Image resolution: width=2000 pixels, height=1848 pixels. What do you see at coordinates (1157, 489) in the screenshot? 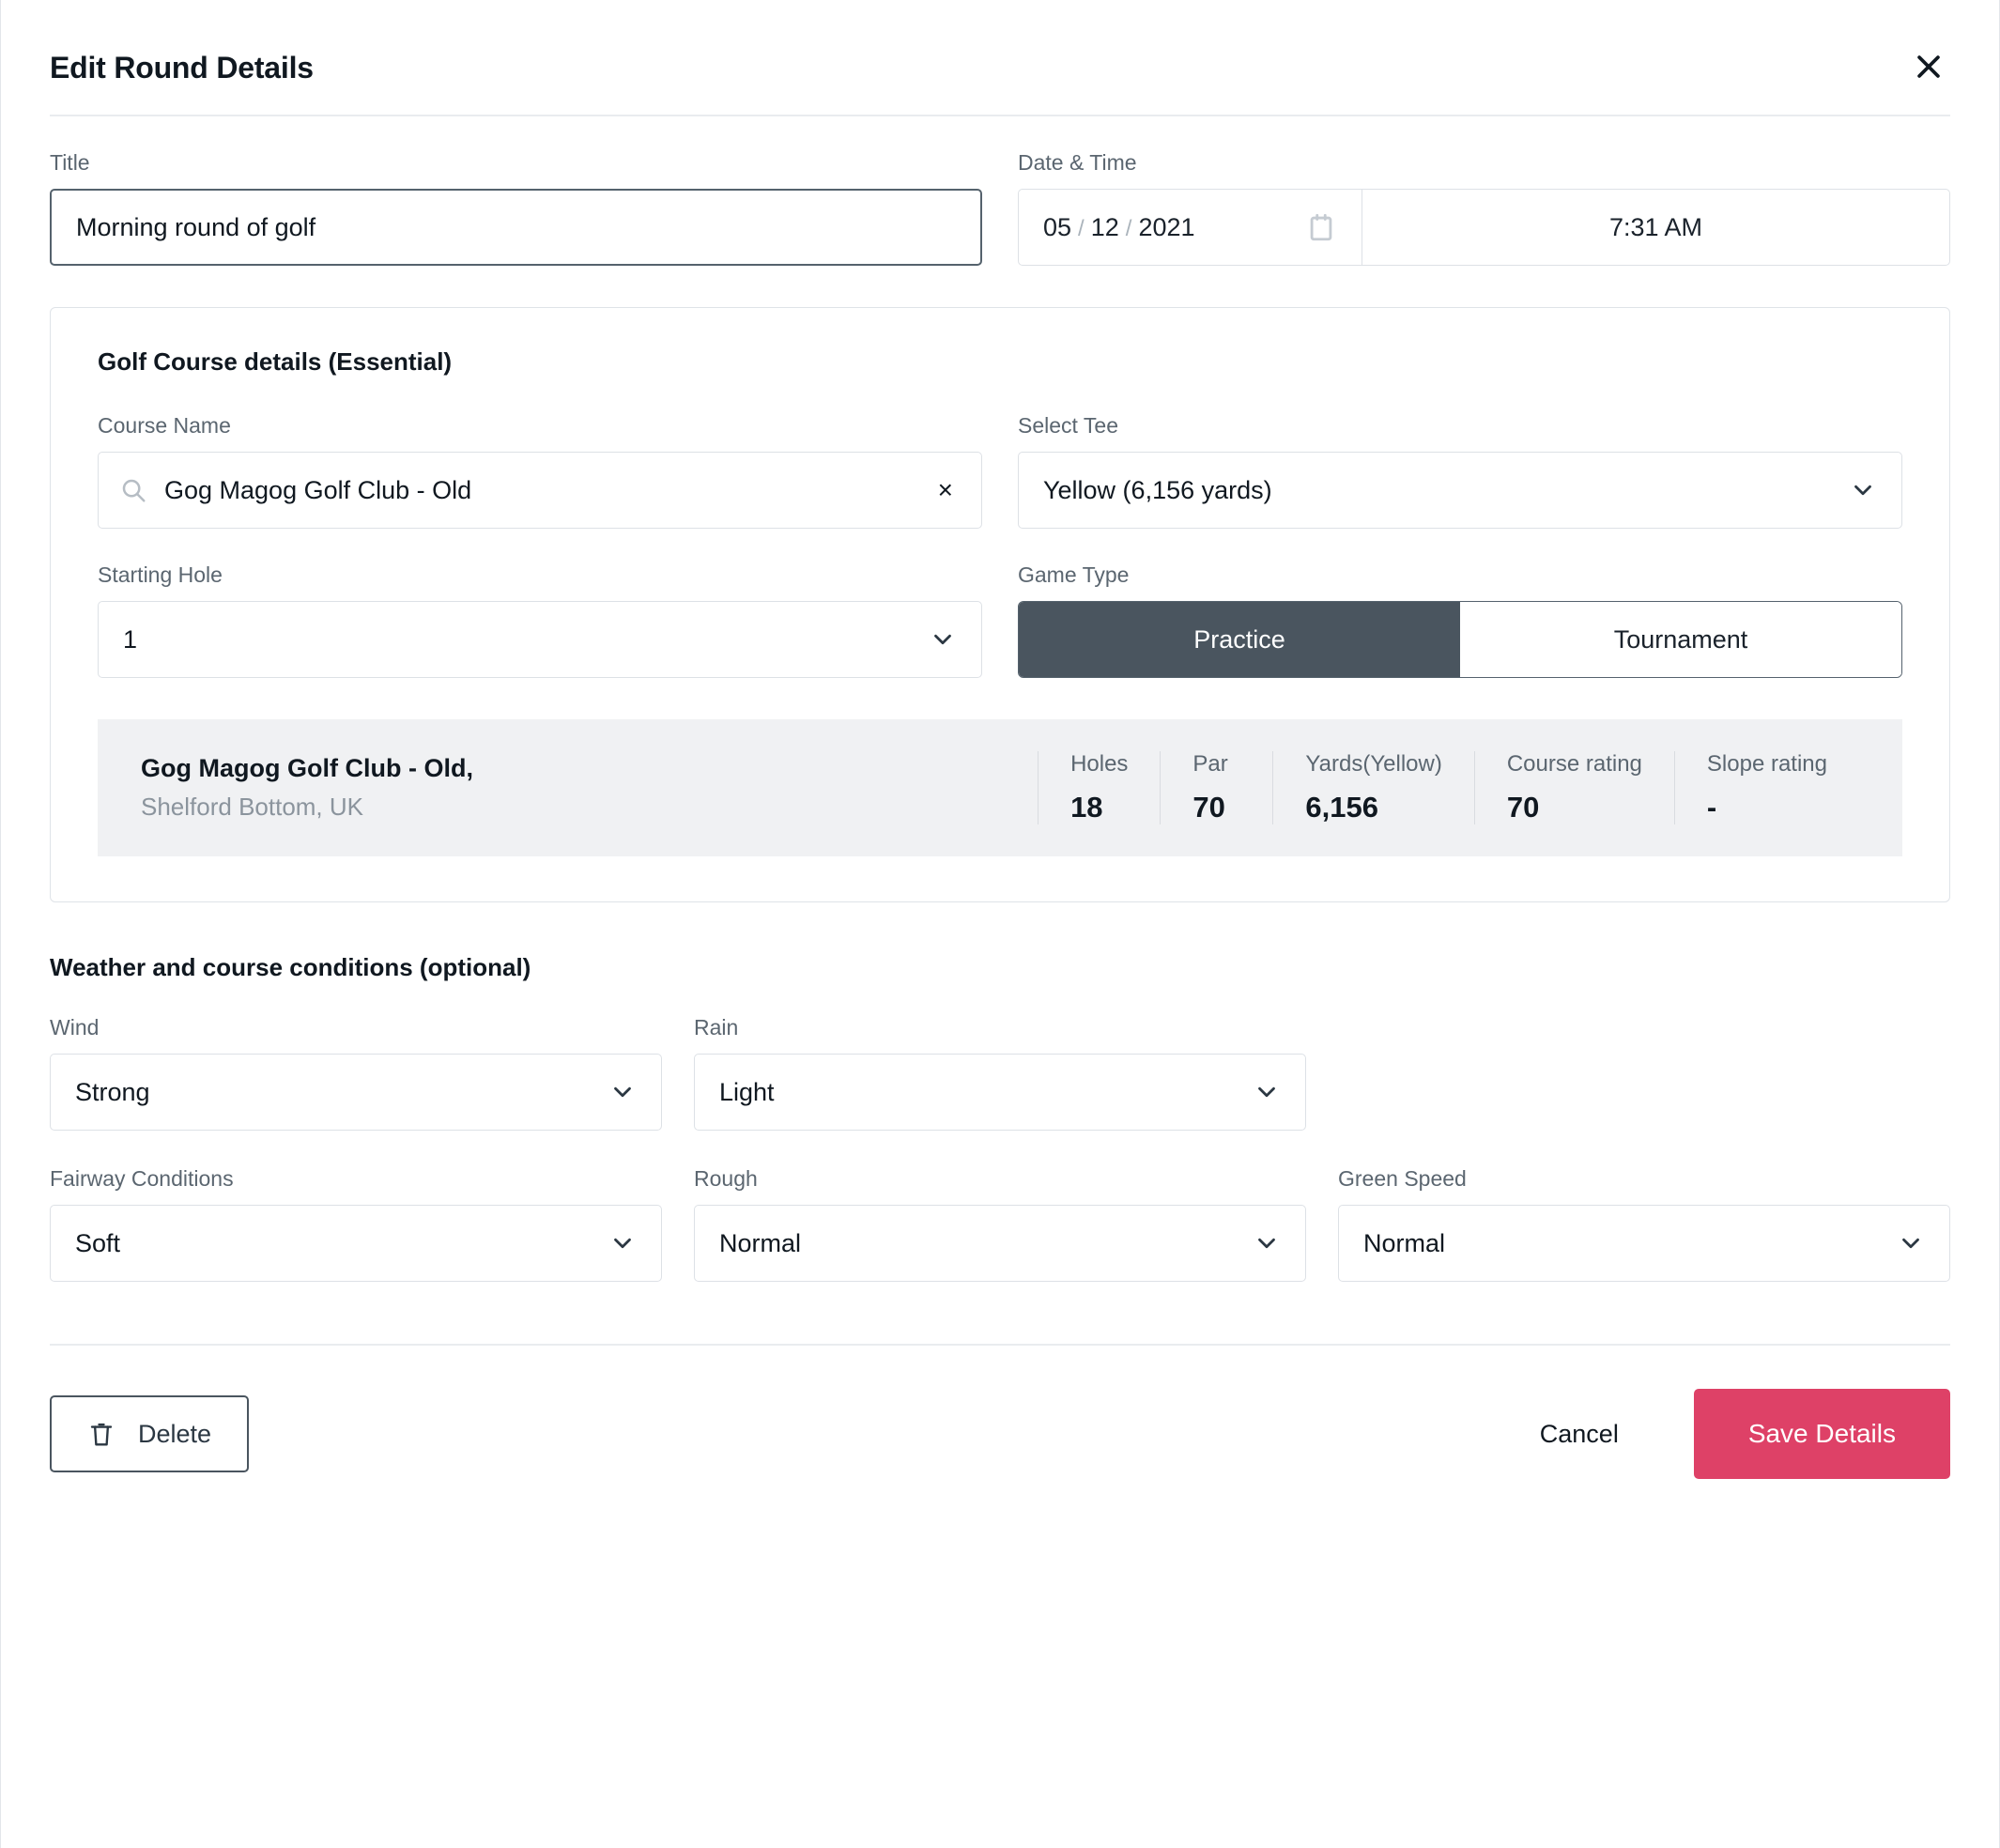
I see `select-tee-value: Yellow (6,156 yards)` at bounding box center [1157, 489].